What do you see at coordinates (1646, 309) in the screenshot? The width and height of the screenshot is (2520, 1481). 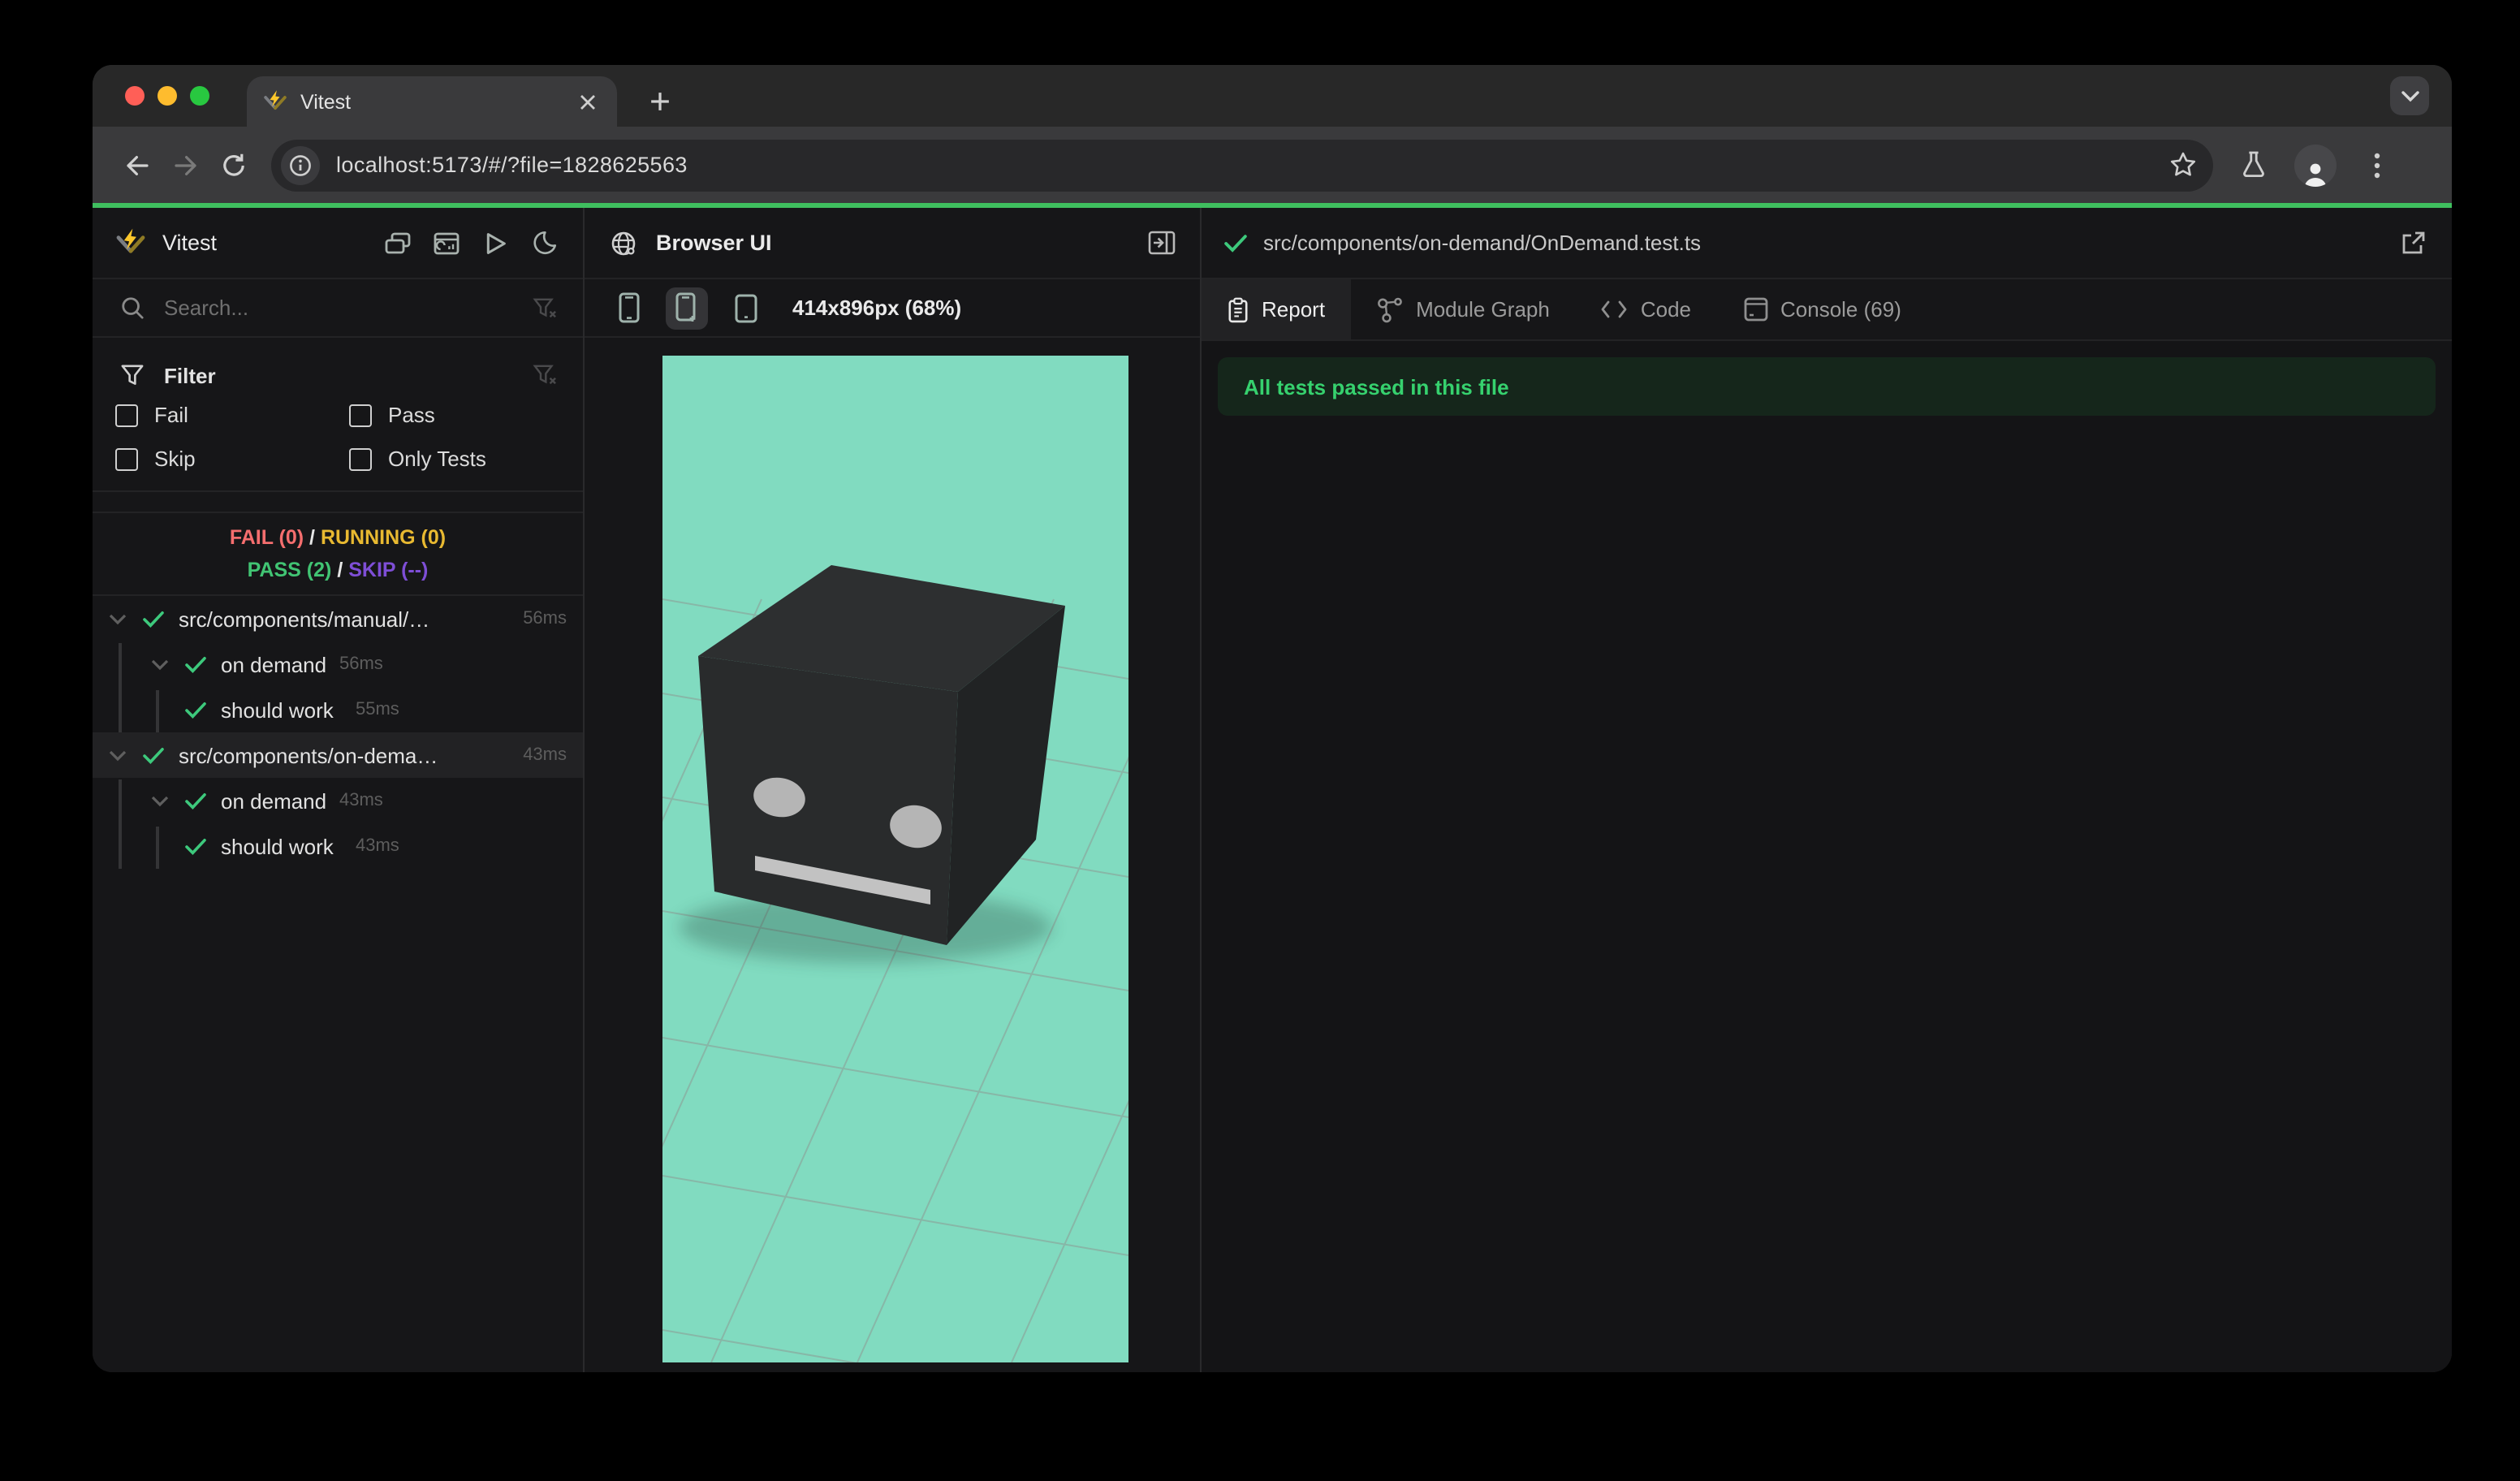 I see `tab-code: Code` at bounding box center [1646, 309].